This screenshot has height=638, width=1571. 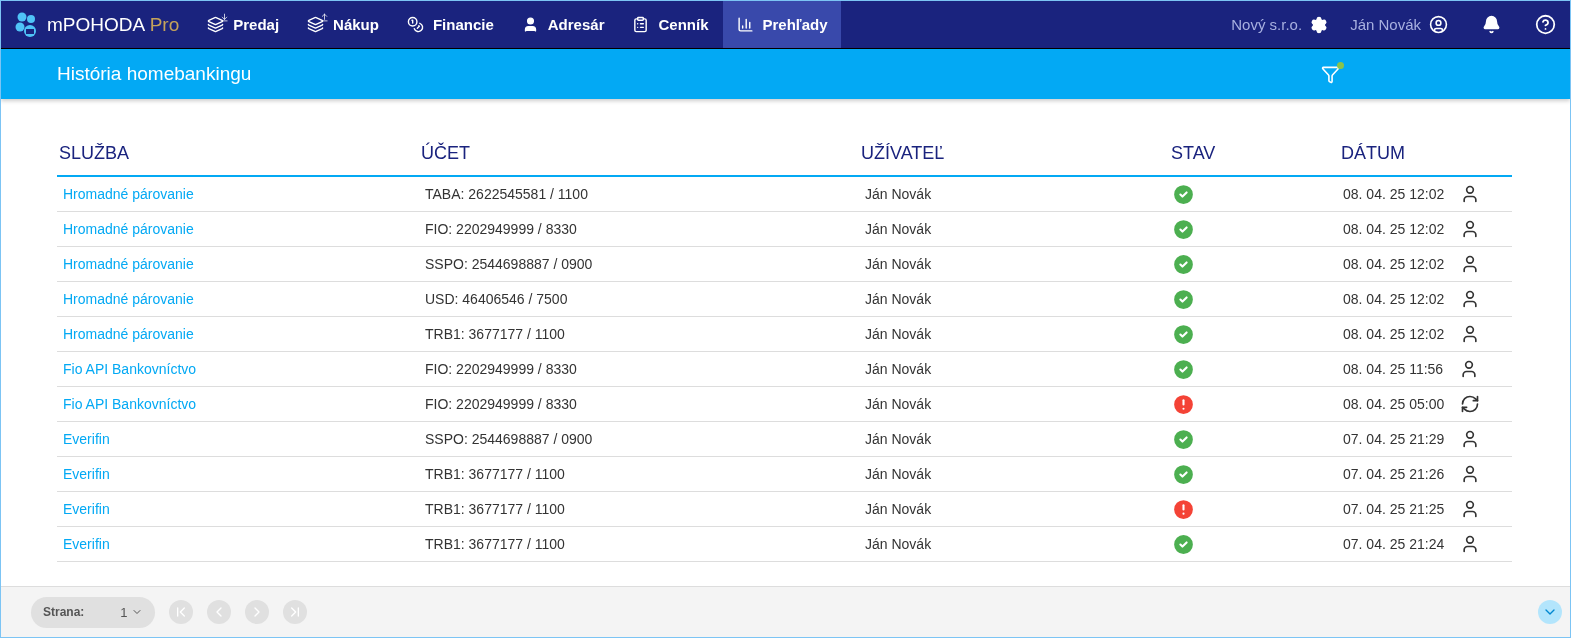 I want to click on notifications-button, so click(x=1491, y=24).